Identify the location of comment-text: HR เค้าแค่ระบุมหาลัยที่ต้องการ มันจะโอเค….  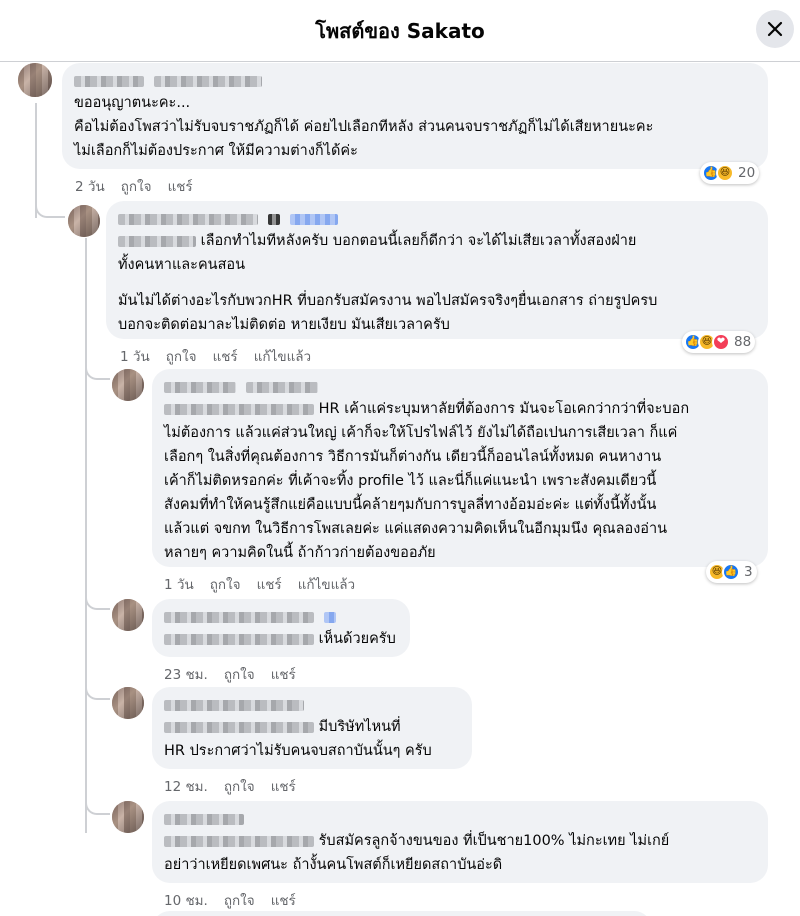
(460, 409).